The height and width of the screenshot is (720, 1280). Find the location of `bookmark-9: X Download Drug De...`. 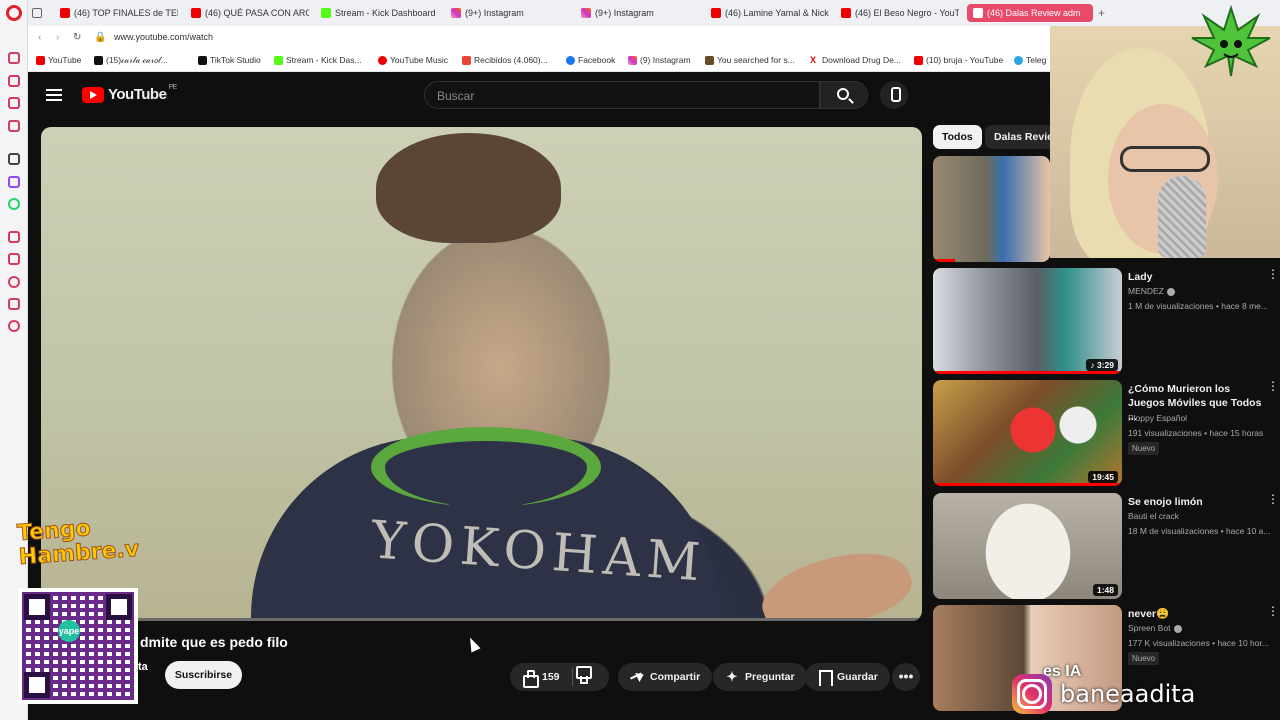

bookmark-9: X Download Drug De... is located at coordinates (855, 60).